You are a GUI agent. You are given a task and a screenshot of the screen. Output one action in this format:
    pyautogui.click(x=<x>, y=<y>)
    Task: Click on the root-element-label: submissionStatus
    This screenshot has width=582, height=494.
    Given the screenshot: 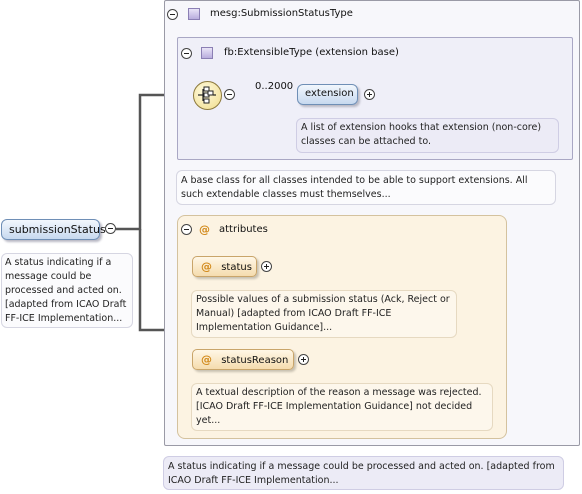 What is the action you would take?
    pyautogui.click(x=57, y=229)
    